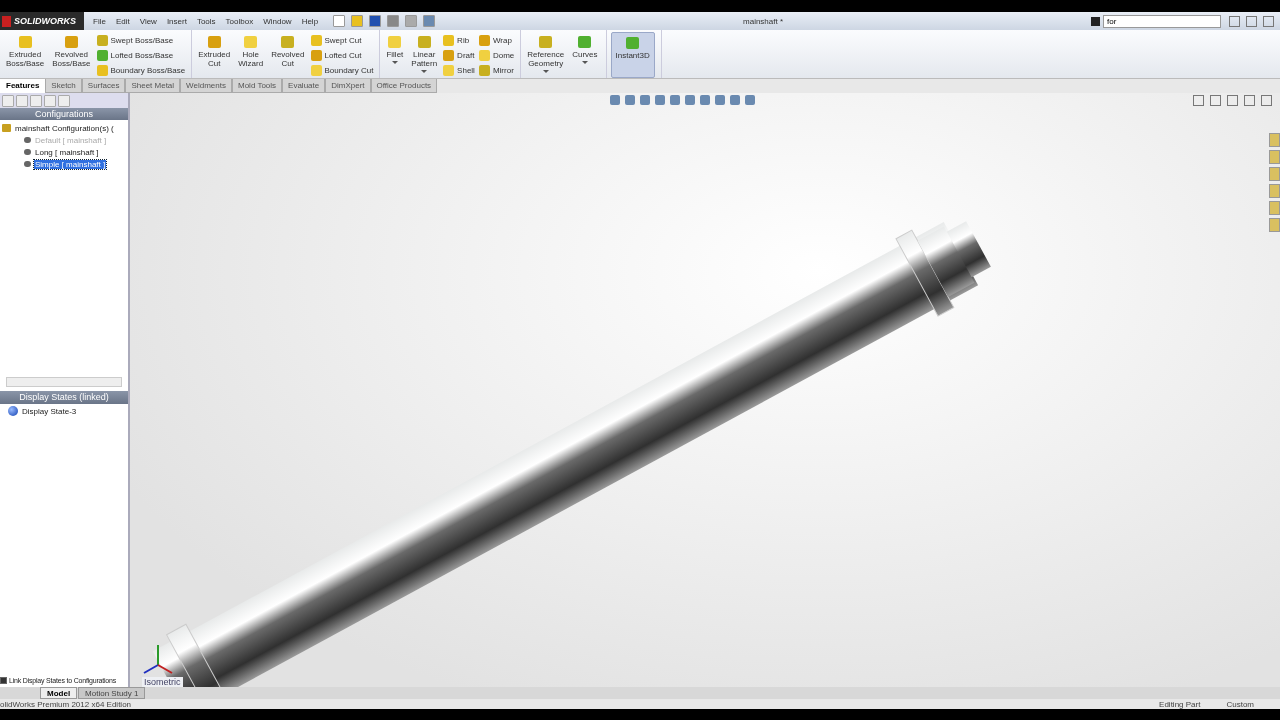 The width and height of the screenshot is (1280, 720). Describe the element at coordinates (71, 55) in the screenshot. I see `ribbon-button: Revolved Boss/Base` at that location.